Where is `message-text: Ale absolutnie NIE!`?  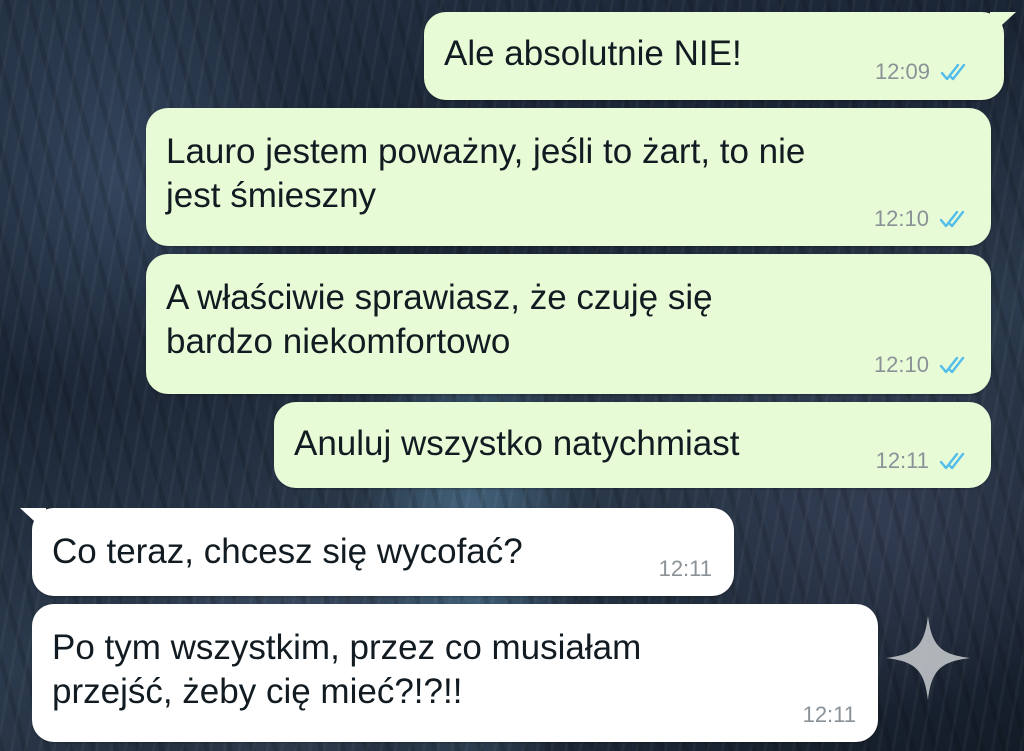 message-text: Ale absolutnie NIE! is located at coordinates (593, 53).